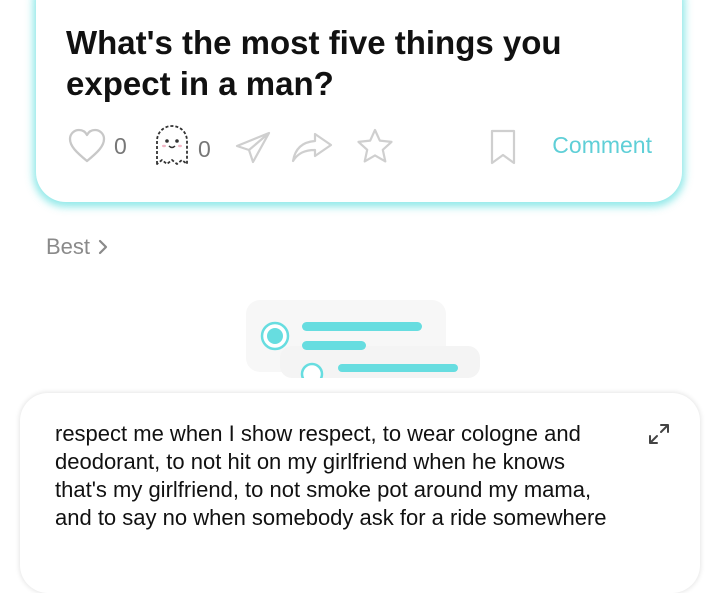 The height and width of the screenshot is (593, 720). I want to click on favorite-button, so click(375, 146).